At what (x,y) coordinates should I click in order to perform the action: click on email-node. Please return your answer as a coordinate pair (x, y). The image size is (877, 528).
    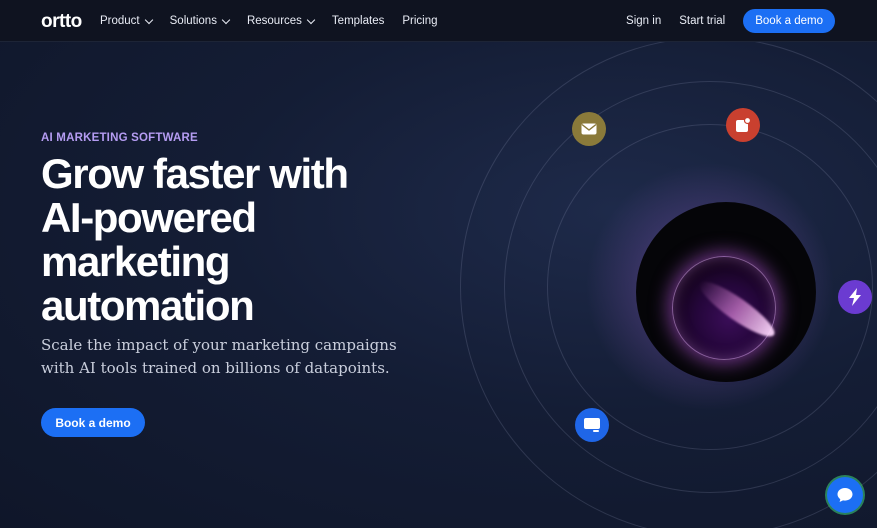
    Looking at the image, I should click on (589, 129).